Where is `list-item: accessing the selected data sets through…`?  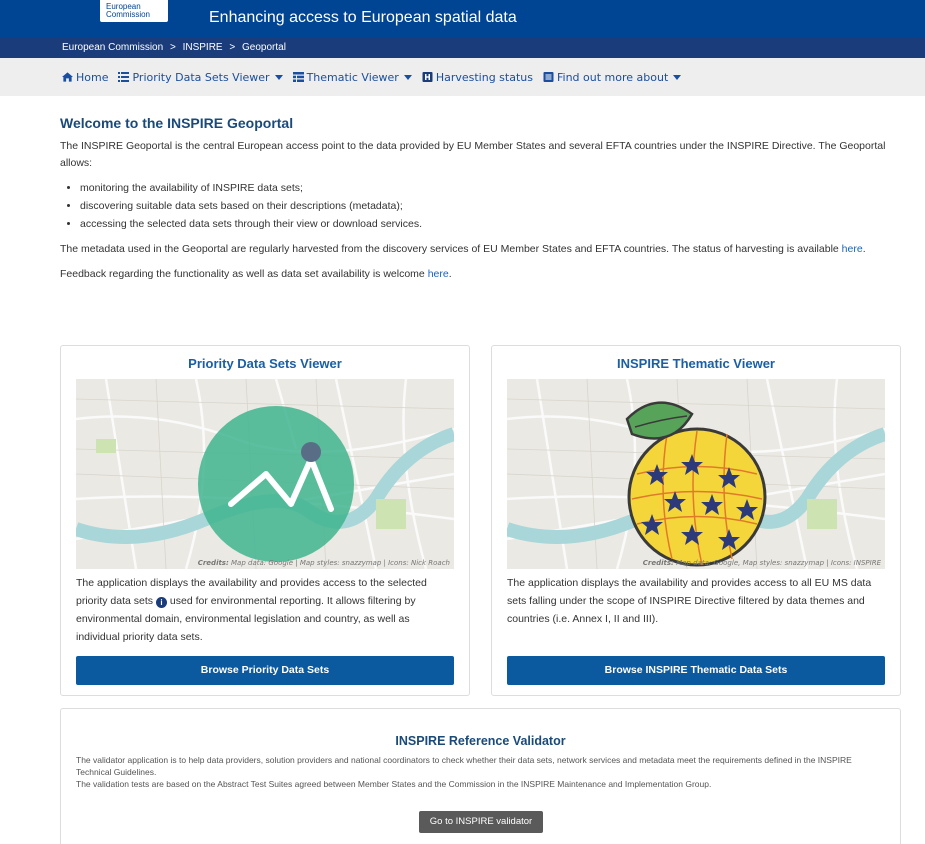
list-item: accessing the selected data sets through… is located at coordinates (490, 224).